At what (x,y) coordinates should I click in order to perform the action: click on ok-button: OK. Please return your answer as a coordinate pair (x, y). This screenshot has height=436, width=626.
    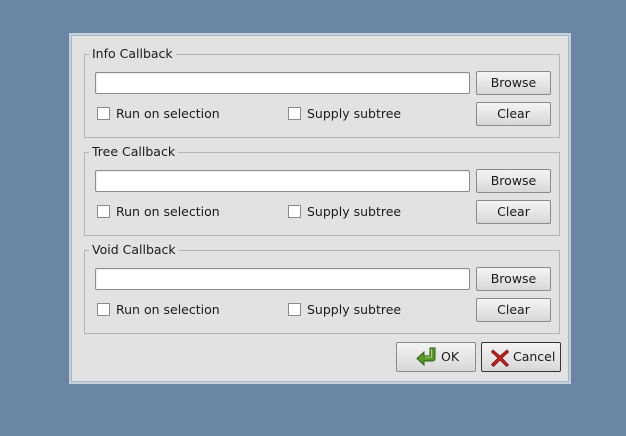
    Looking at the image, I should click on (436, 357).